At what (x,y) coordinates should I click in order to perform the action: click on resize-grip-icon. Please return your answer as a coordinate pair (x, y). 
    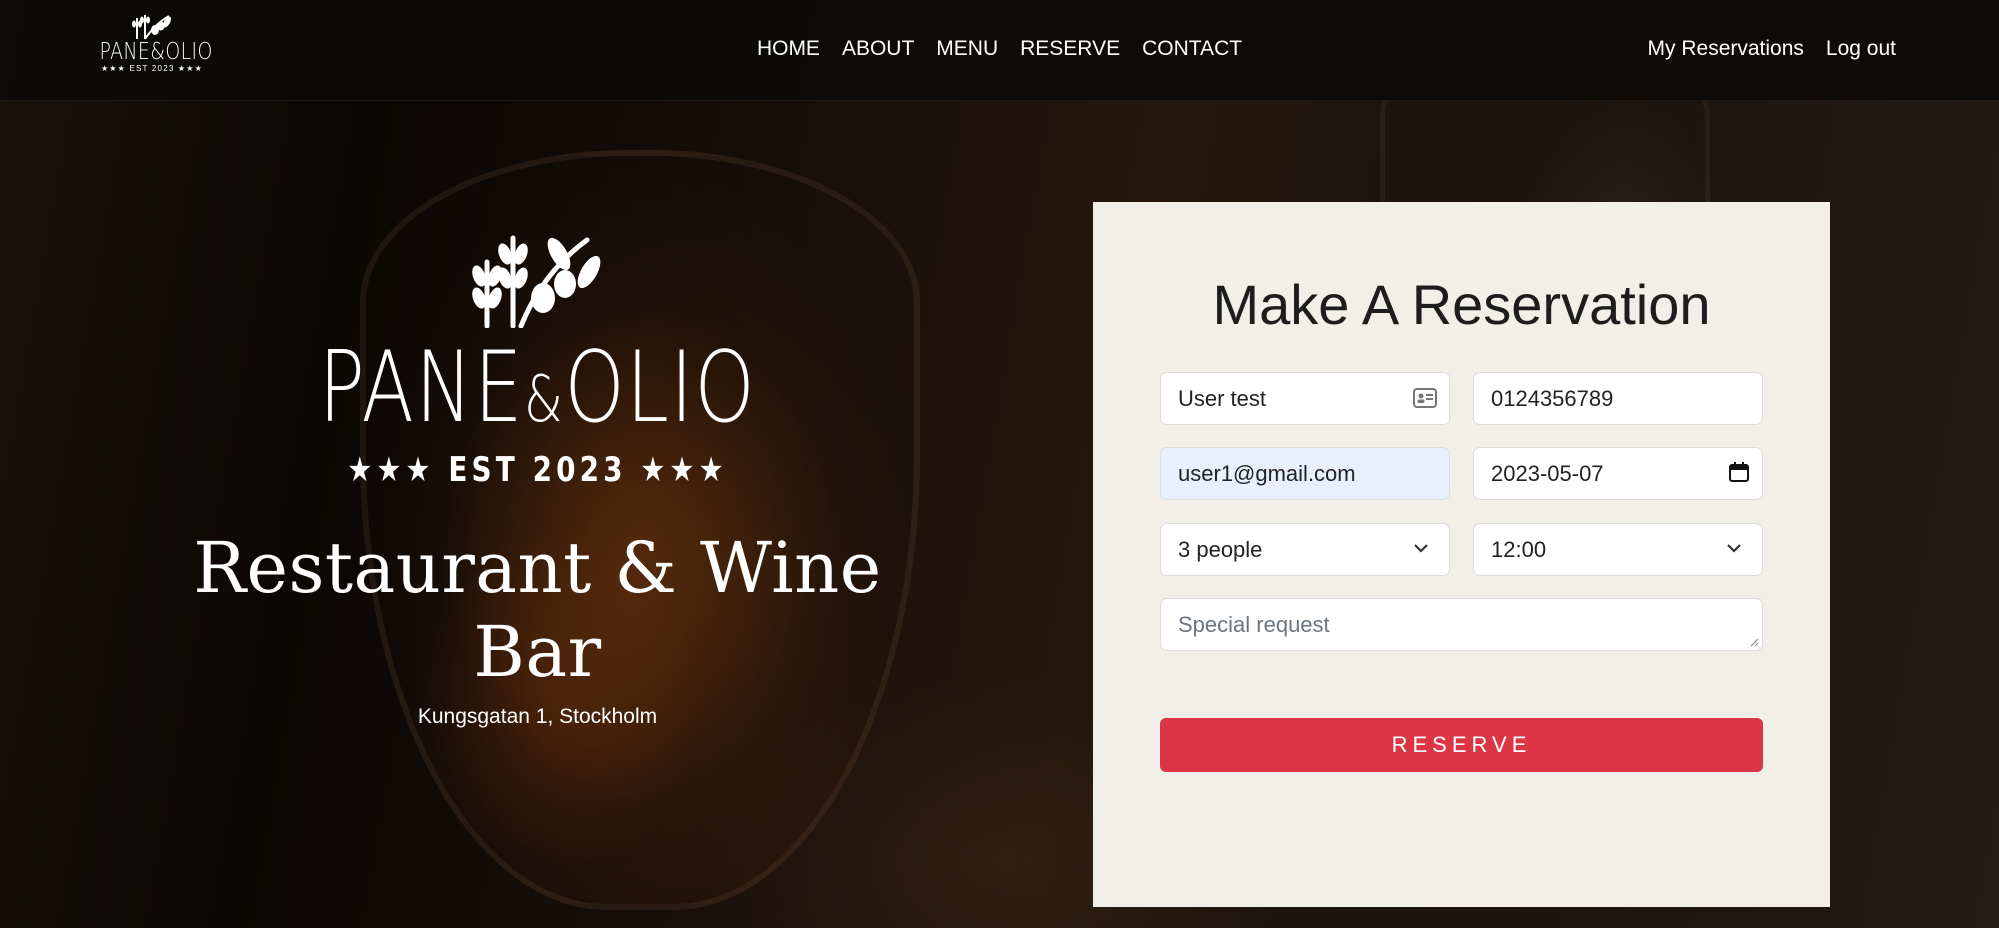
    Looking at the image, I should click on (1754, 642).